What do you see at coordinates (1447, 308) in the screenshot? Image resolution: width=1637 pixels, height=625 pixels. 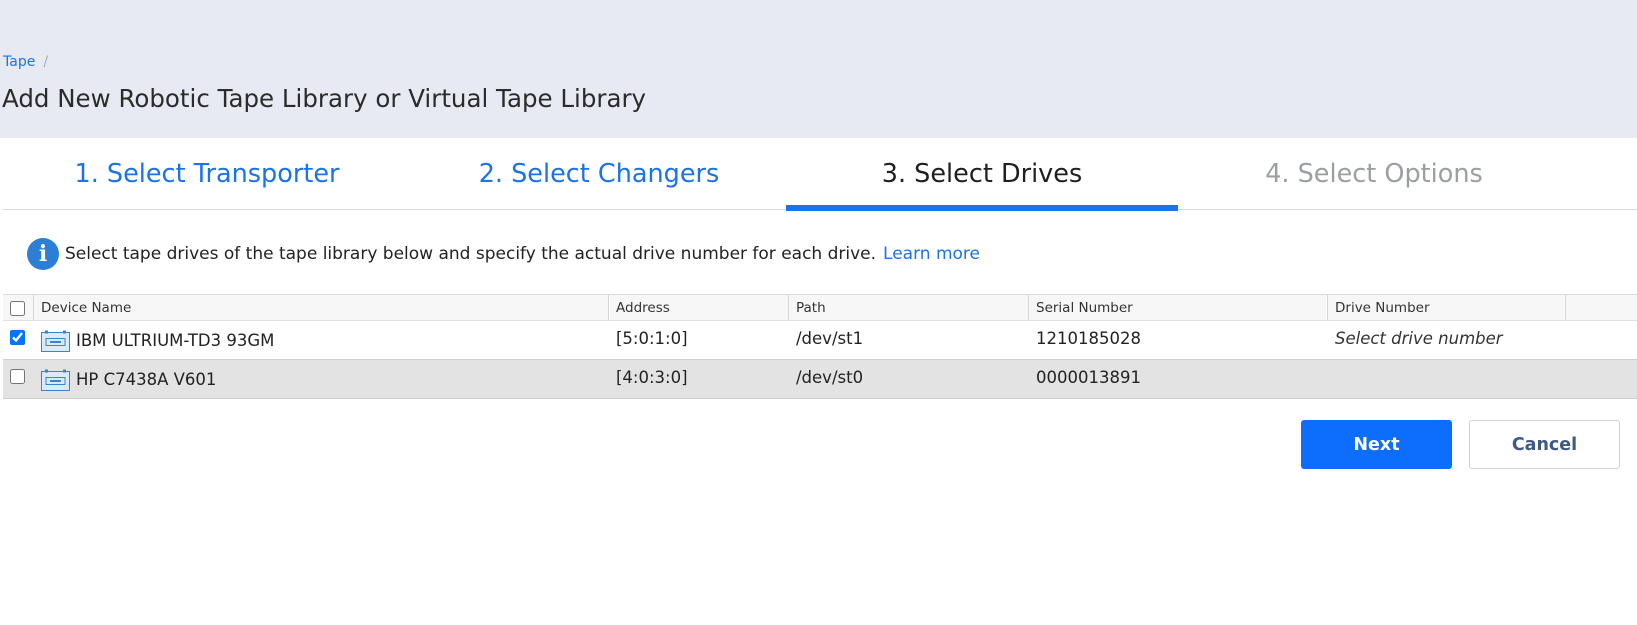 I see `column-drive-number: Drive Number` at bounding box center [1447, 308].